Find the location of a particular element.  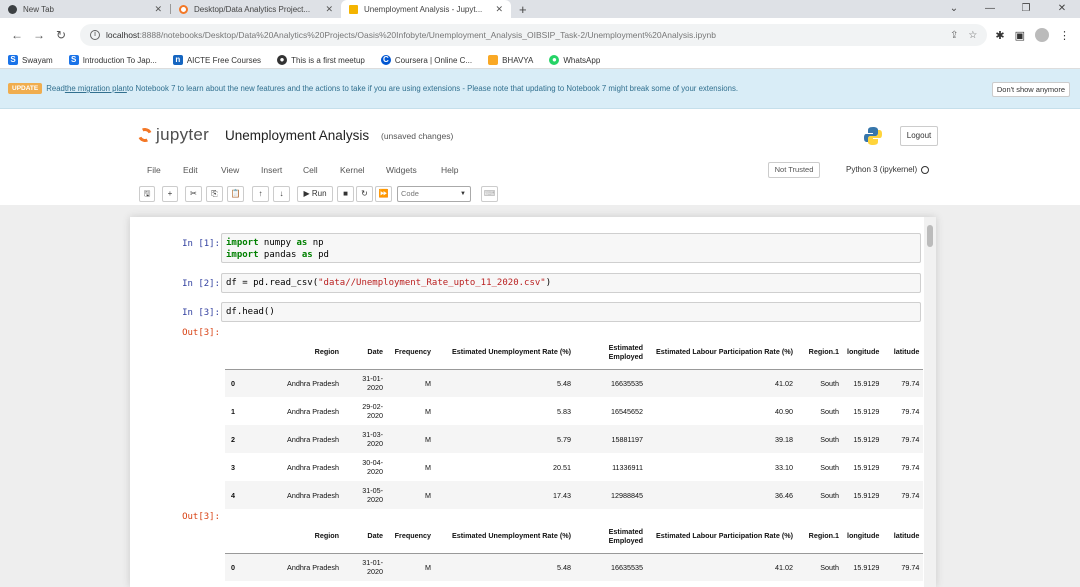

window-controls: ⌄ — ❐ ✕ is located at coordinates (1008, 9).